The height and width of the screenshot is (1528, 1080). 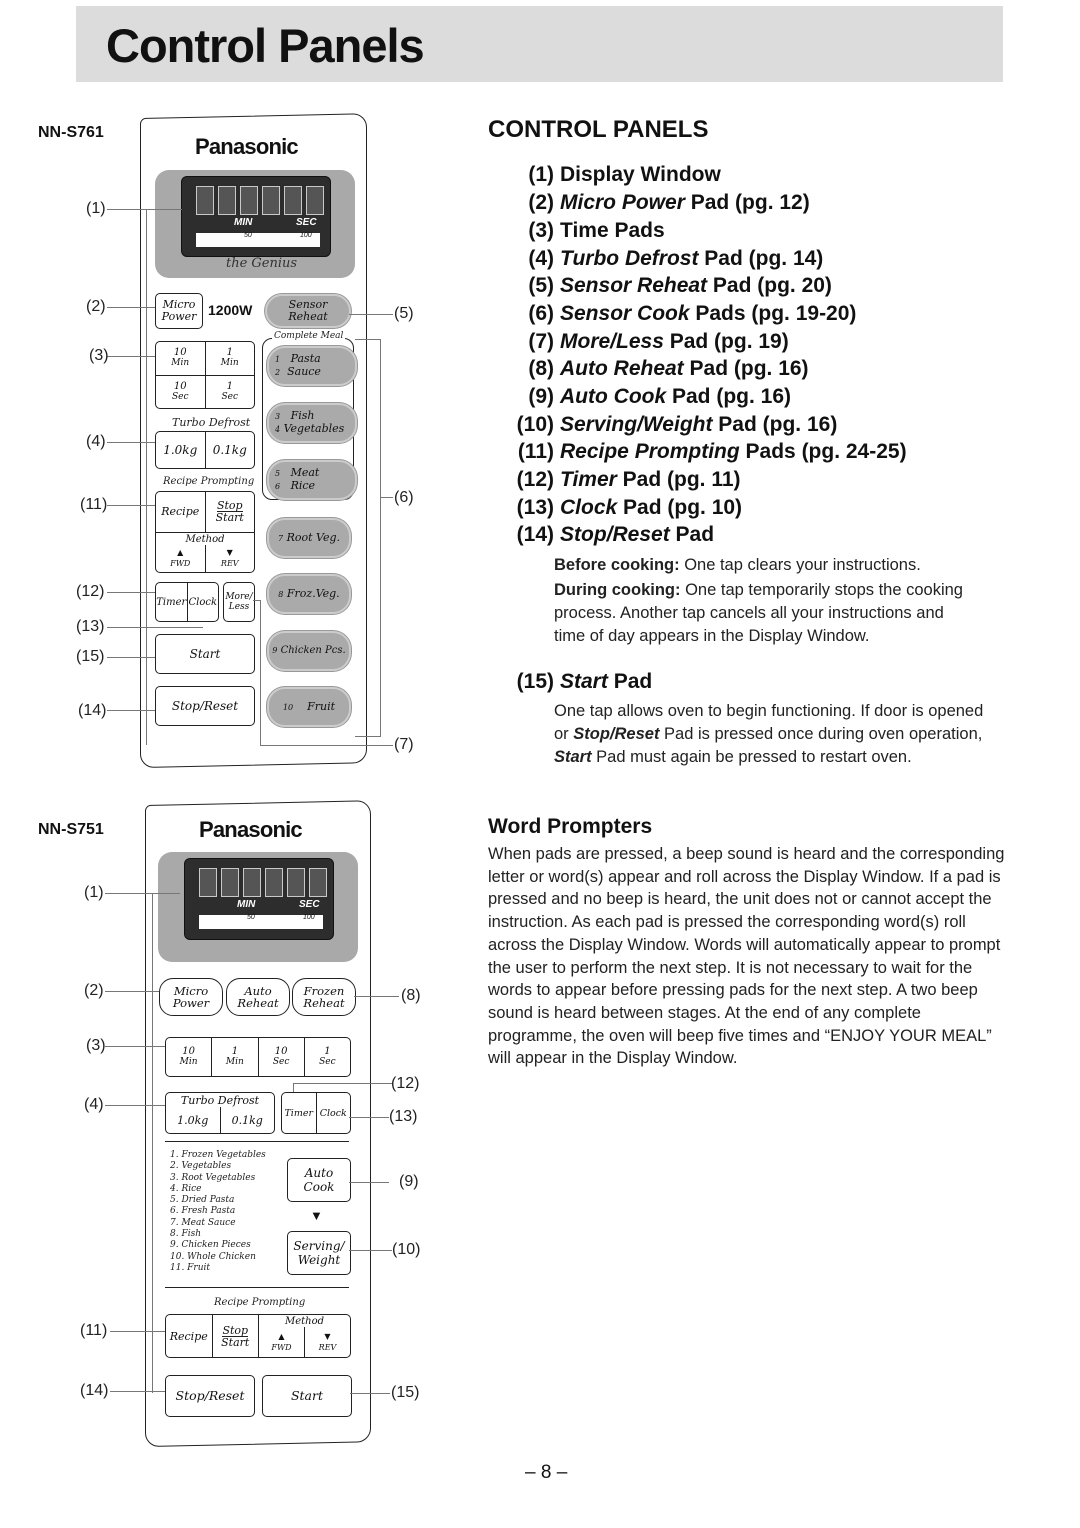 I want to click on serving-weight-pad: Serving/Weight, so click(x=319, y=1253).